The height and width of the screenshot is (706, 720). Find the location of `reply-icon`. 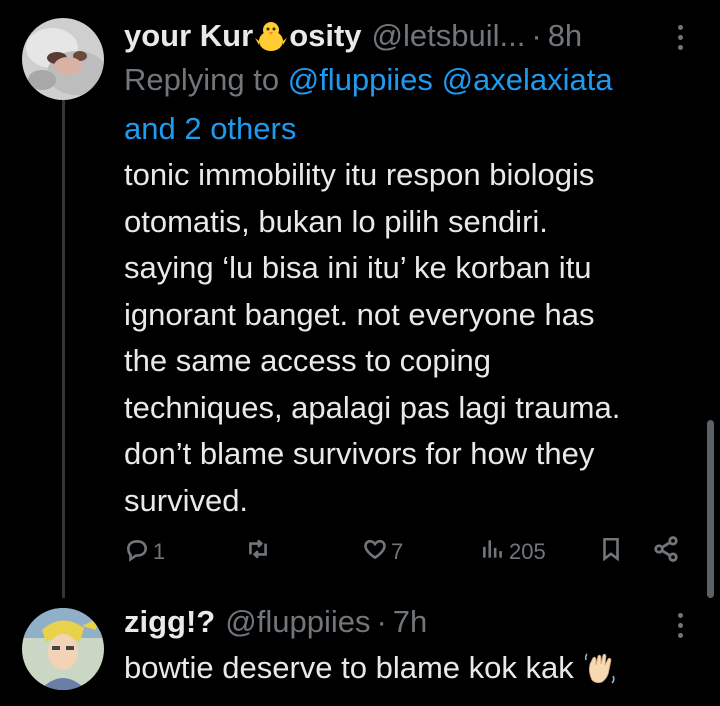

reply-icon is located at coordinates (137, 552).